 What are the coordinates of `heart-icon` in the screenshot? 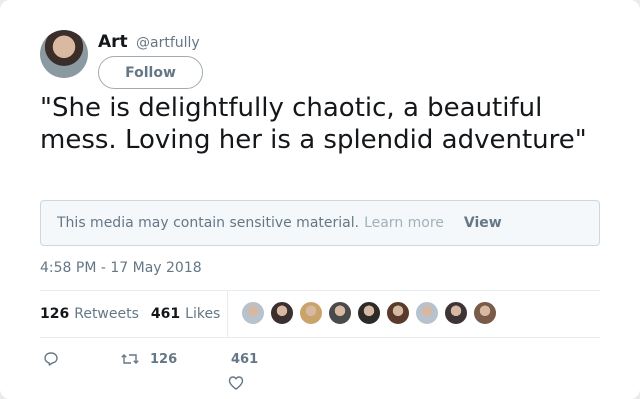 It's located at (236, 383).